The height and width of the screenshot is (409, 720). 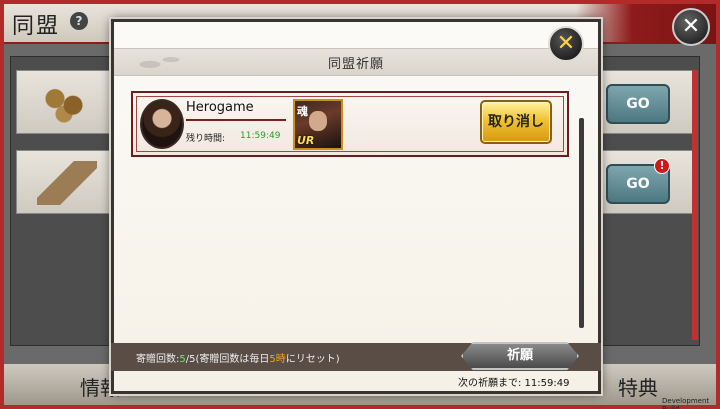 I want to click on next-prayer-timer: 次の祈願まで: 11:59:49, so click(x=514, y=383).